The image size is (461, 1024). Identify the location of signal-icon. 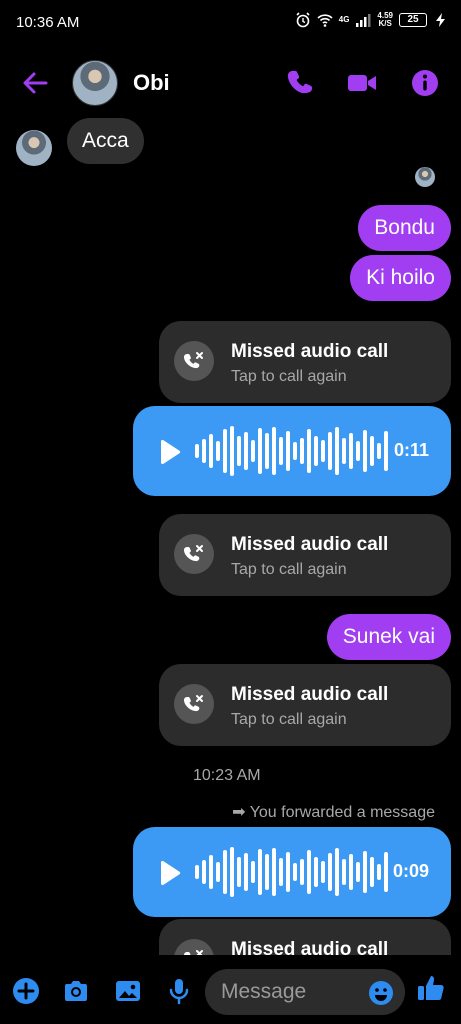
(363, 20).